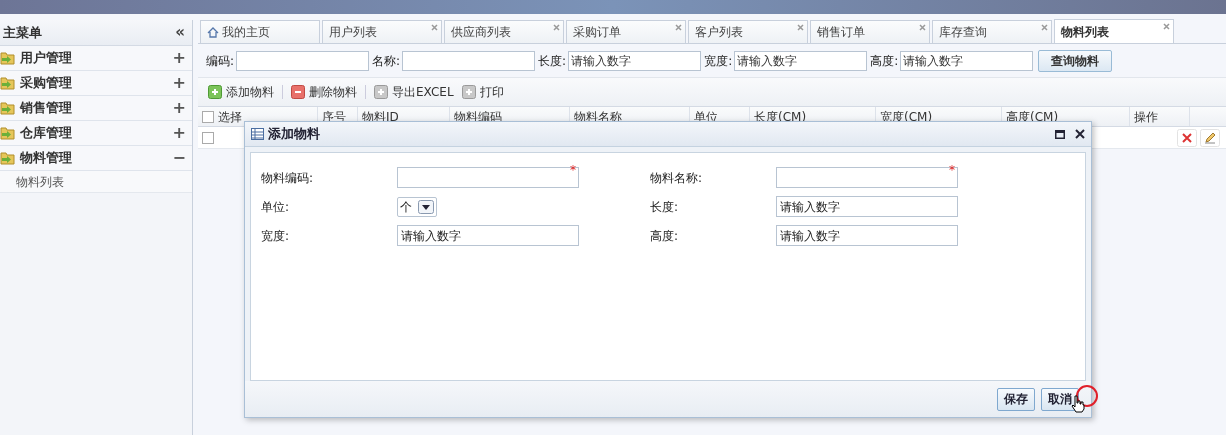 The width and height of the screenshot is (1226, 435). Describe the element at coordinates (719, 32) in the screenshot. I see `tab-label: 客户列表` at that location.